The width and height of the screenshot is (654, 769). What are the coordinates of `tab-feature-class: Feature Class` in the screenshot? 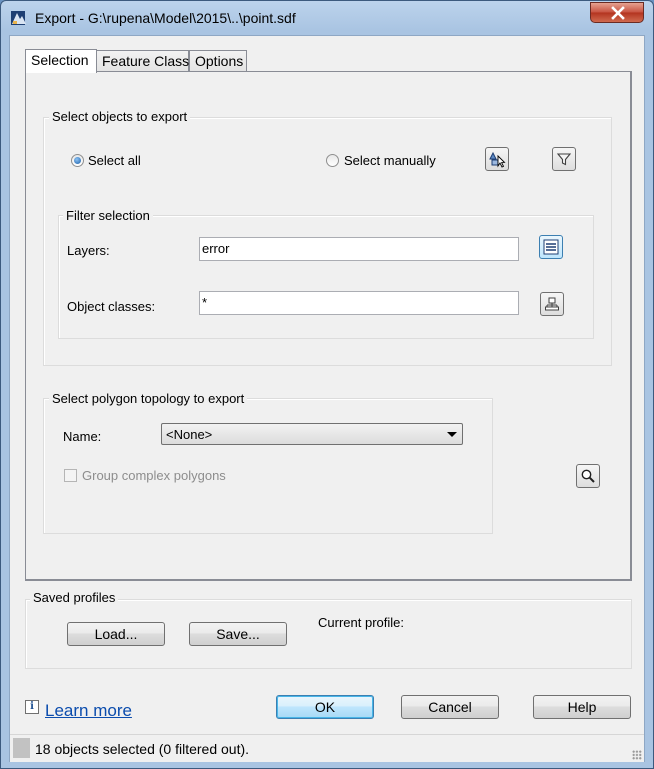 It's located at (142, 61).